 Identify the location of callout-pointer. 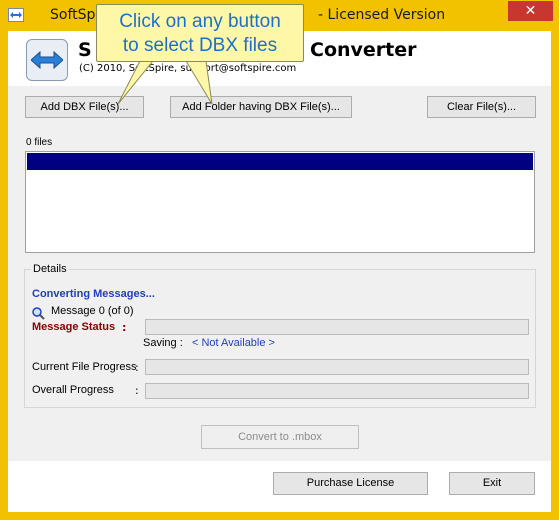
(165, 82).